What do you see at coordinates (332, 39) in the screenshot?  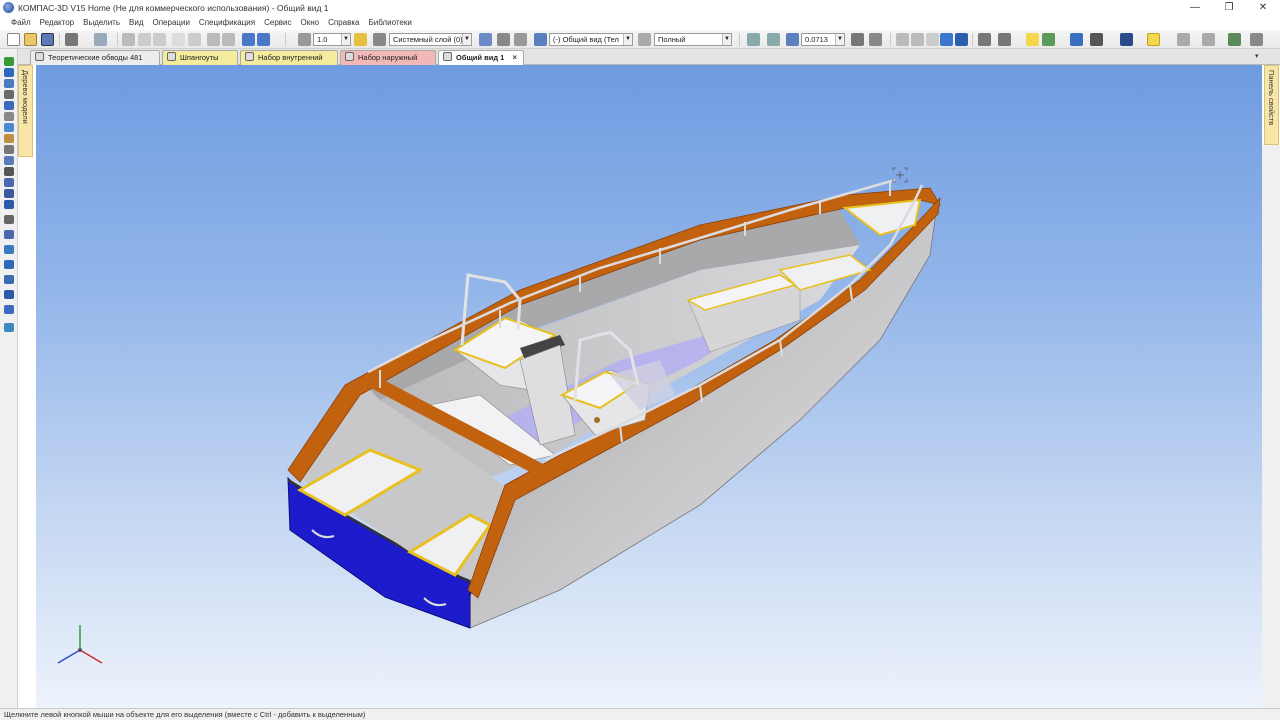 I see `scale-combo: 1.0 ▼` at bounding box center [332, 39].